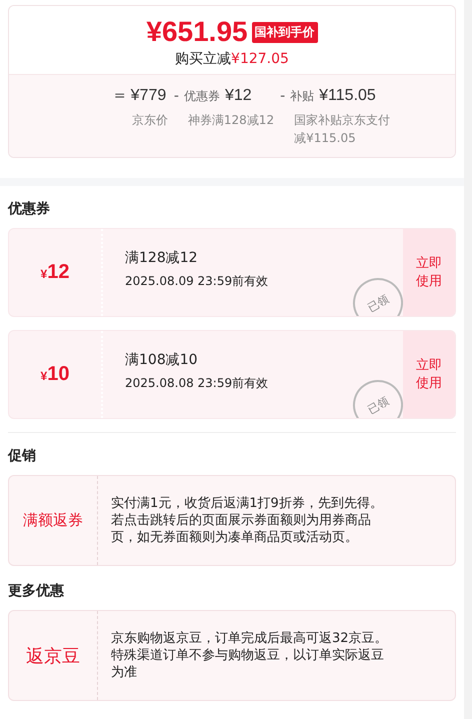  What do you see at coordinates (36, 591) in the screenshot?
I see `section-title: 更多优惠` at bounding box center [36, 591].